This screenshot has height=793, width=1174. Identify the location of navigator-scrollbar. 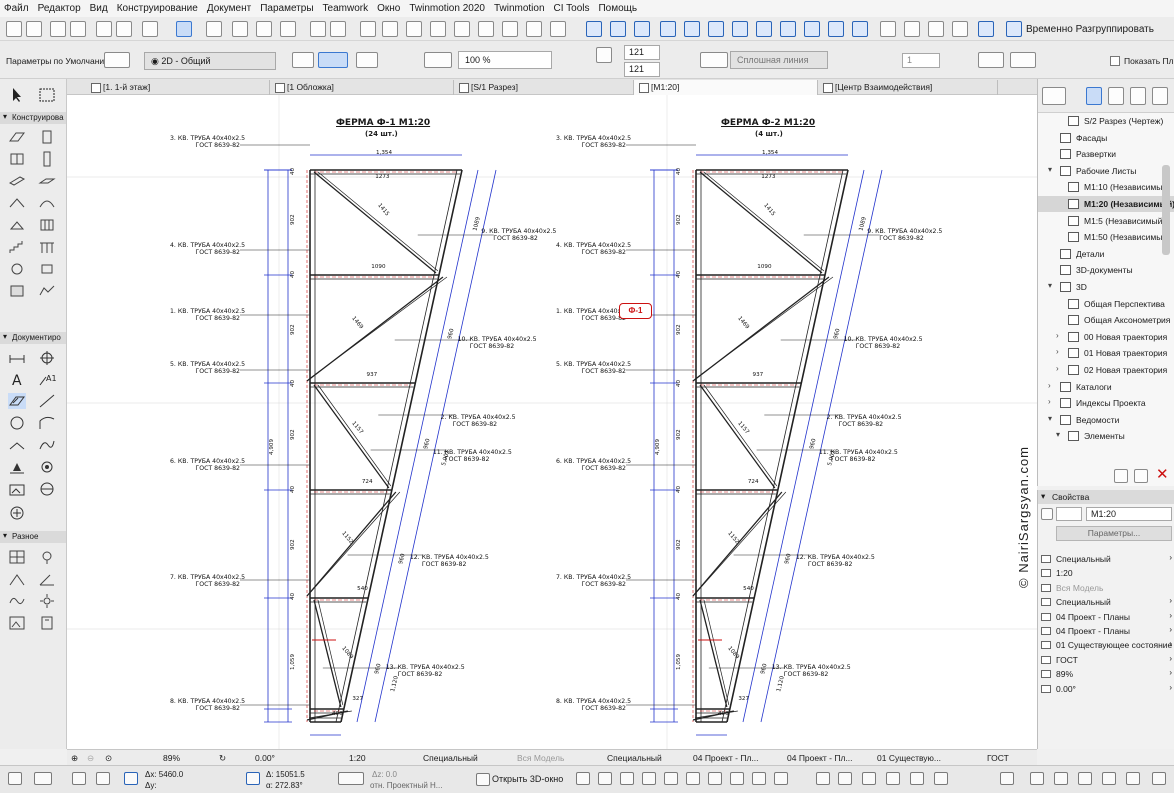
(1166, 210).